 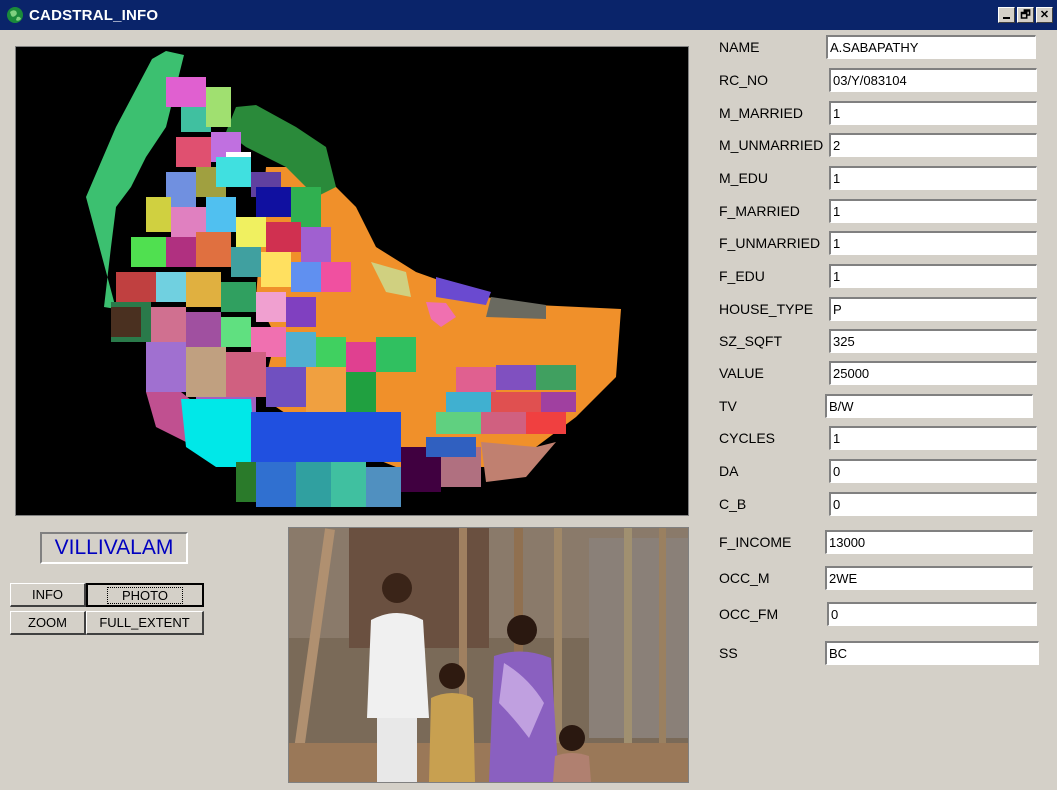 I want to click on close-icon: ✕, so click(x=1044, y=15).